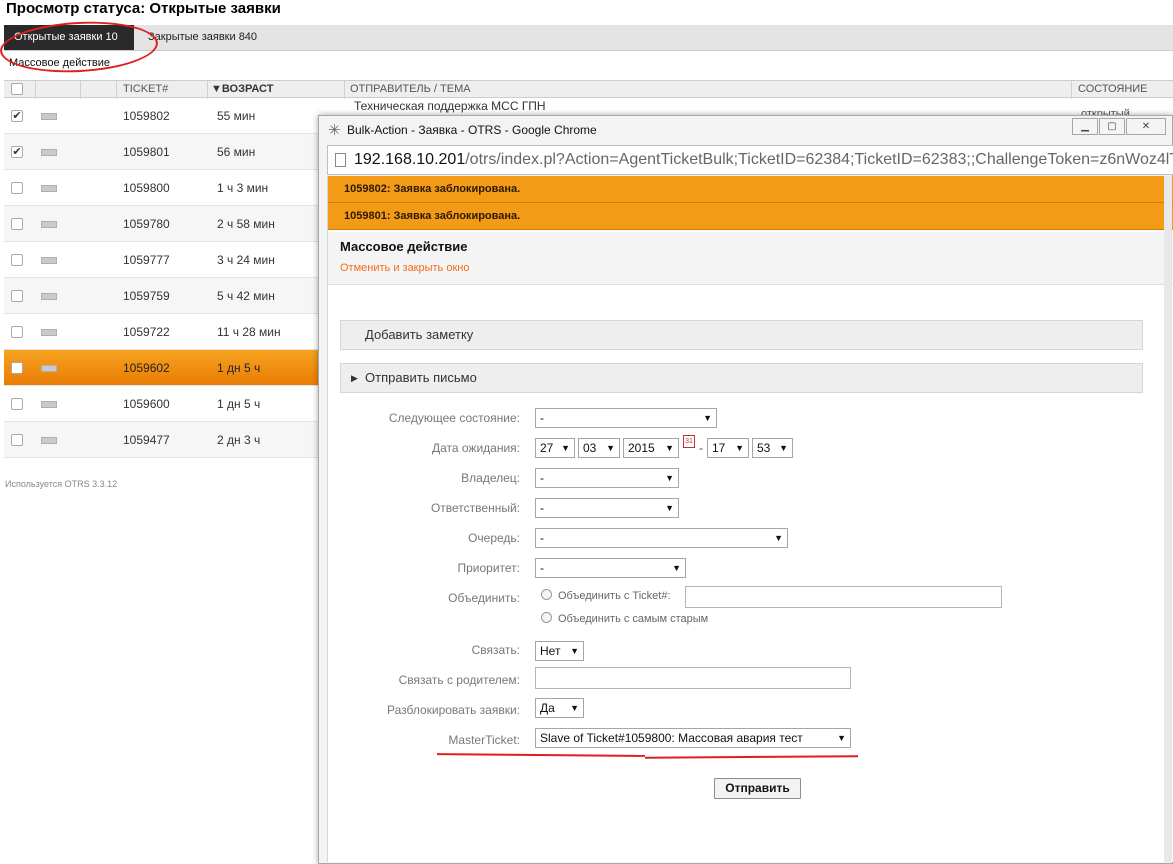  I want to click on minimize-icon: ▁, so click(1085, 126).